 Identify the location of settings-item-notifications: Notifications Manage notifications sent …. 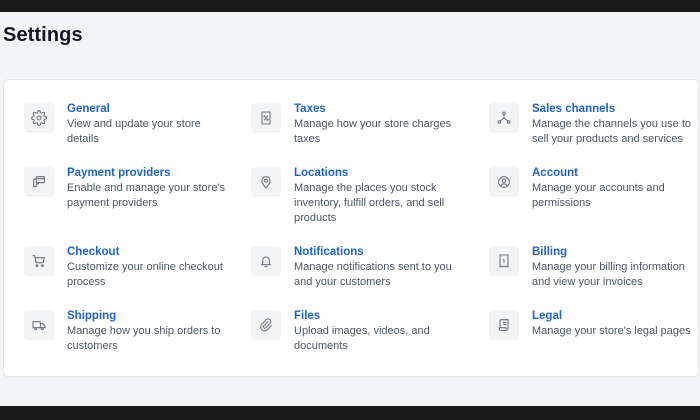
(361, 267).